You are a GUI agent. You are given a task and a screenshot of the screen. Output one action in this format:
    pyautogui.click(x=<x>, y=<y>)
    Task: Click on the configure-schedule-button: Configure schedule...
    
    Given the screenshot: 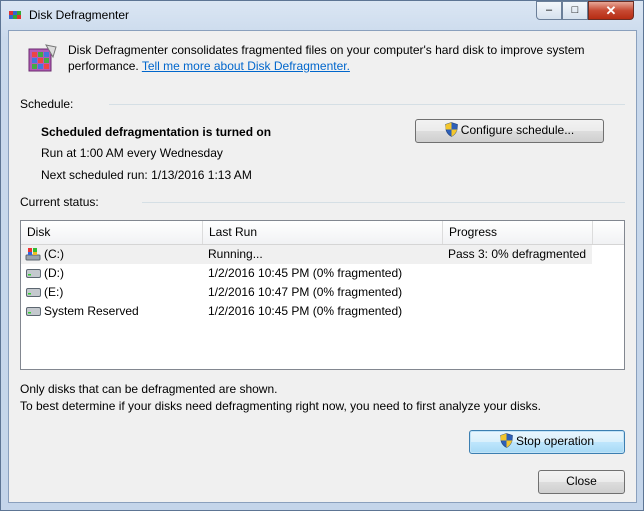 What is the action you would take?
    pyautogui.click(x=509, y=131)
    